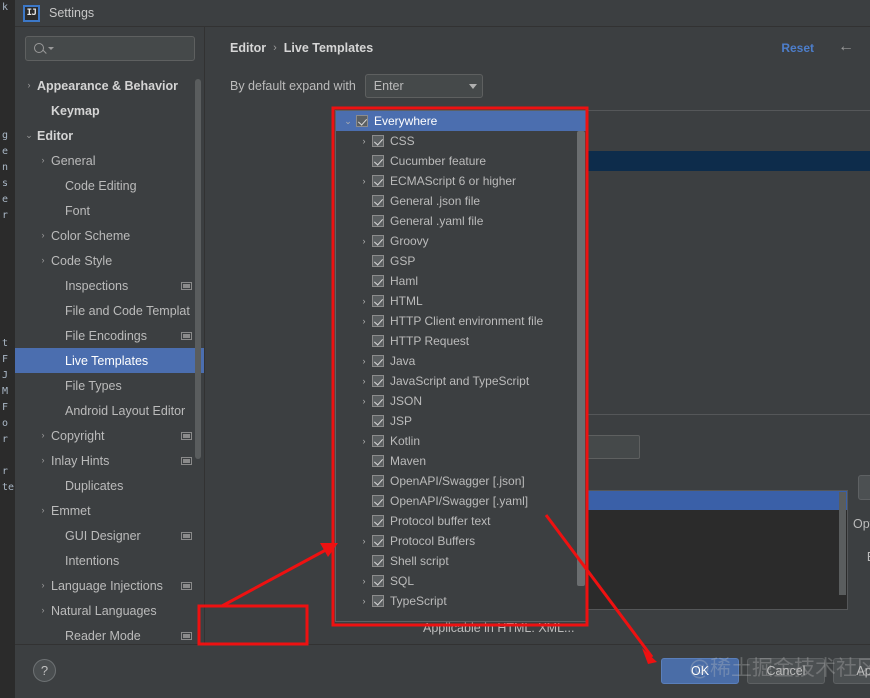  I want to click on context-row: › JavaScript and TypeScript, so click(461, 381).